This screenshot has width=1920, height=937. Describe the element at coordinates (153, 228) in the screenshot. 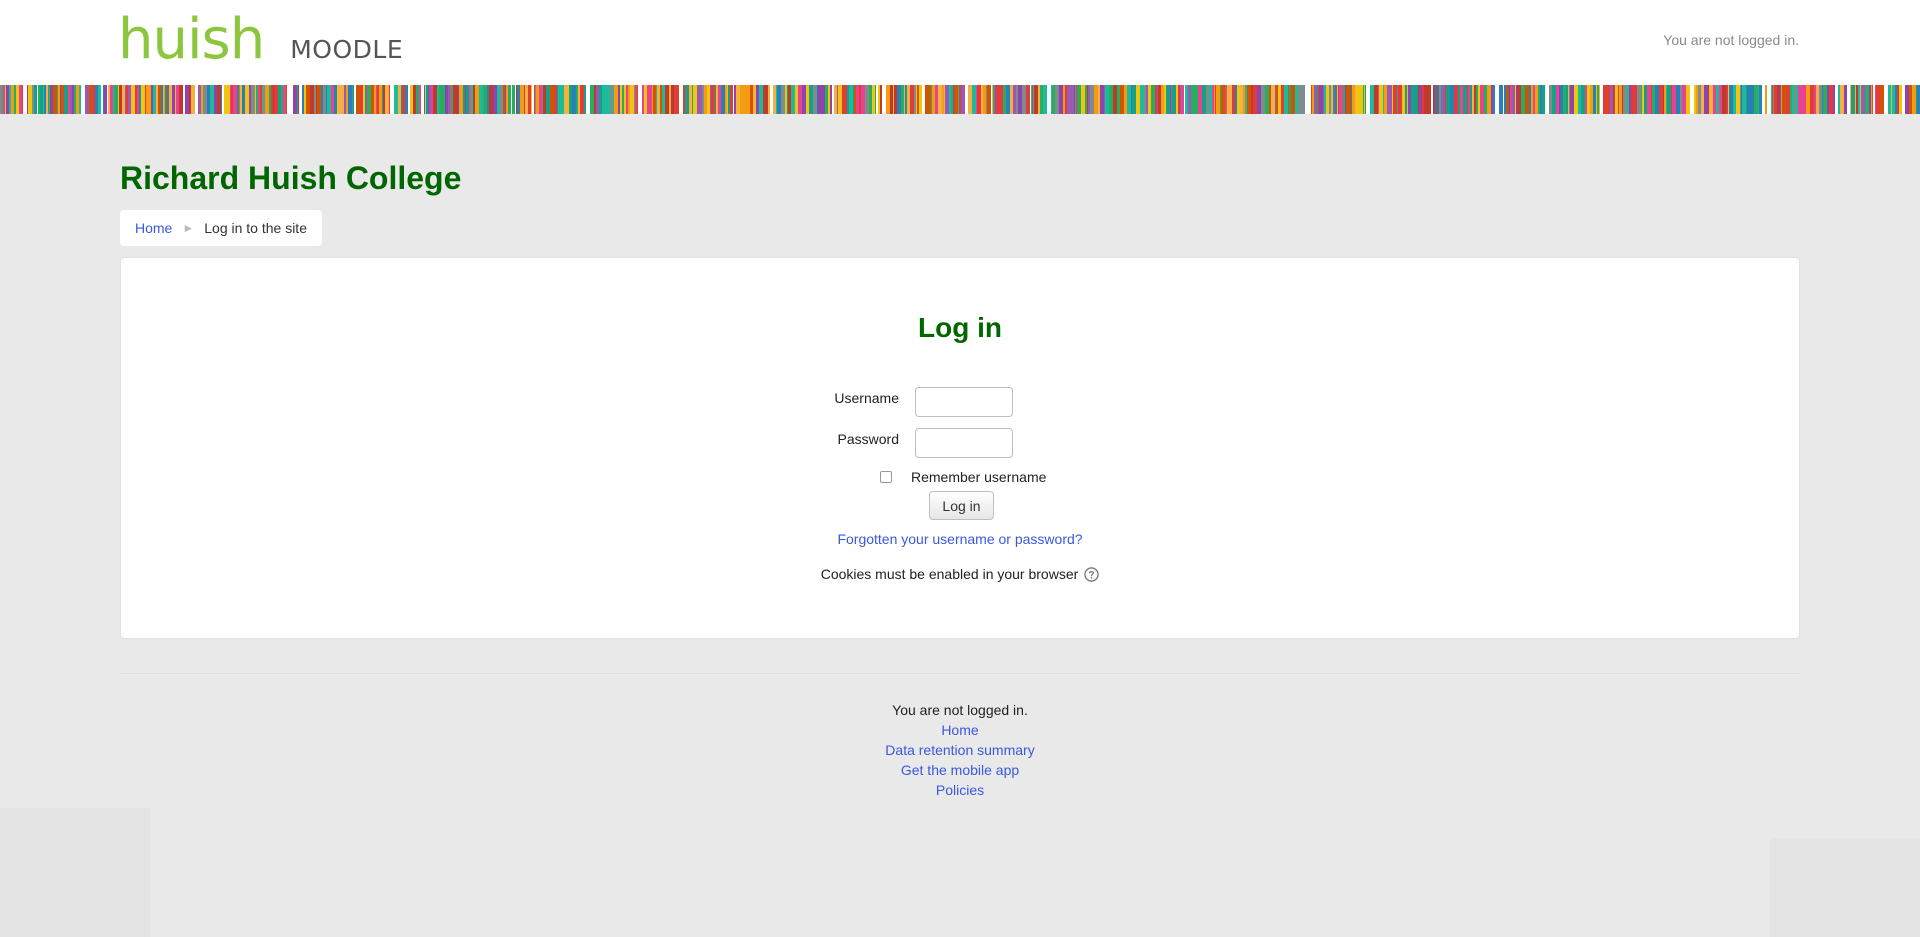

I see `breadcrumb-home-link: Home` at that location.